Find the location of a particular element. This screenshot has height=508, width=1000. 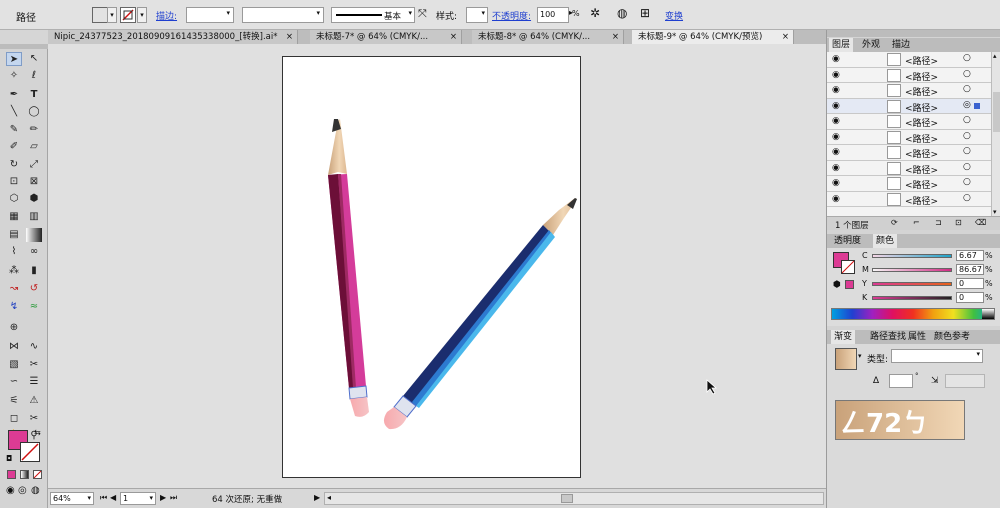

chart-icon: ▧ is located at coordinates (14, 365).